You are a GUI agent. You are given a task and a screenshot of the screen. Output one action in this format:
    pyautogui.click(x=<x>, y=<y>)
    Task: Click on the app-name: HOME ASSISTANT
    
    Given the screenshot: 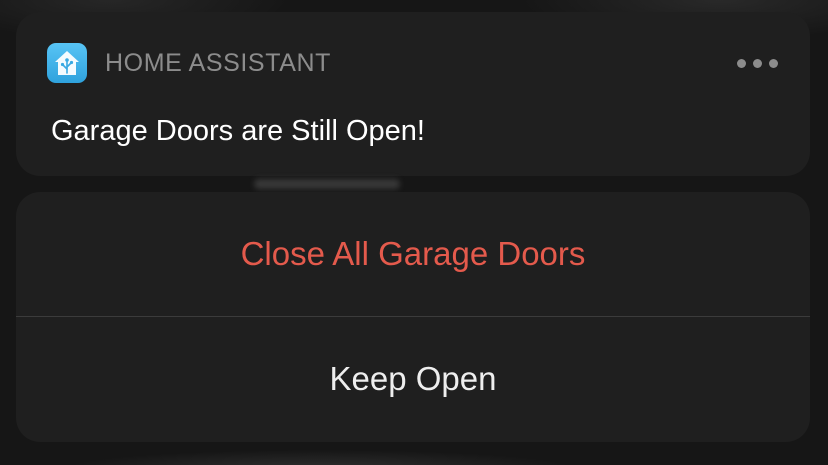 What is the action you would take?
    pyautogui.click(x=218, y=62)
    